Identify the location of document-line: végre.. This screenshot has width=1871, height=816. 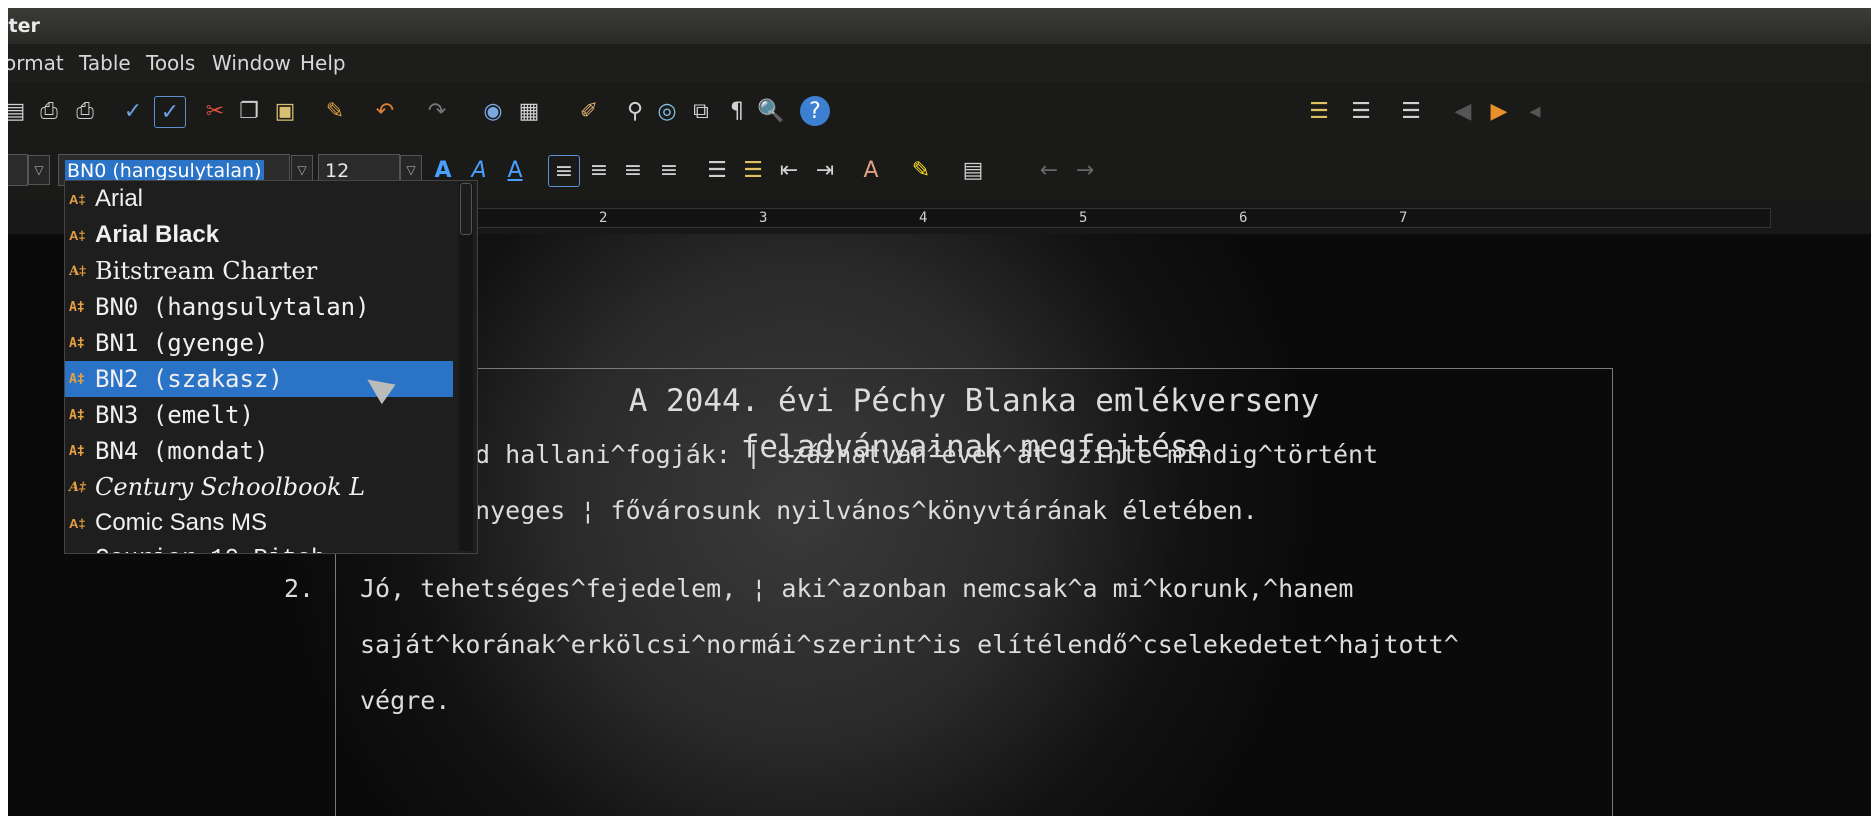
(405, 700).